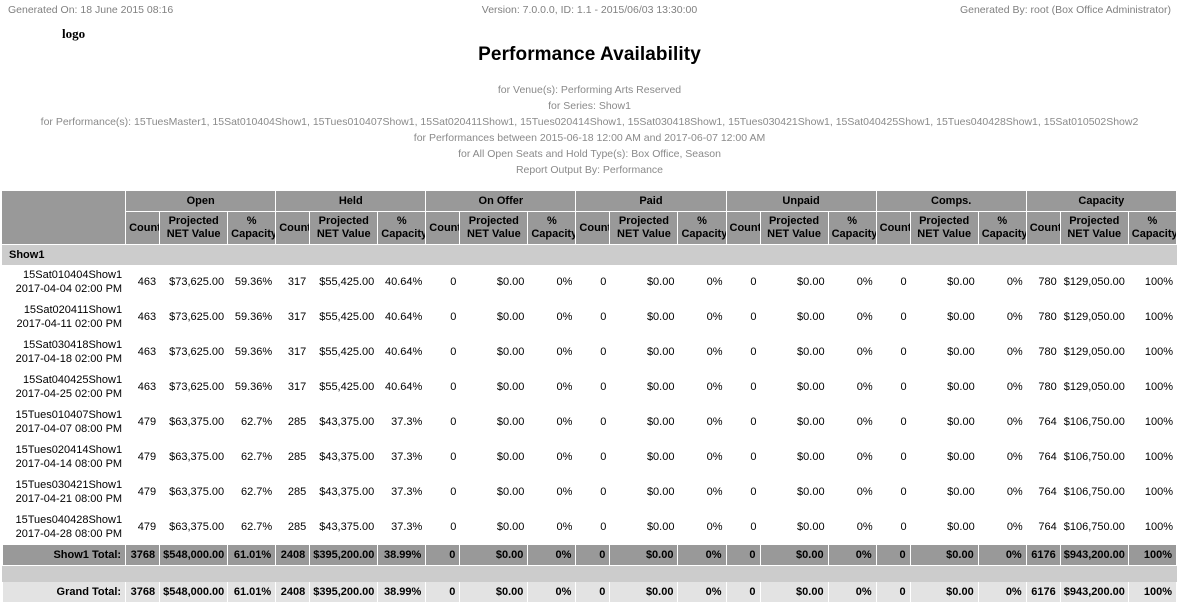 The width and height of the screenshot is (1179, 612). What do you see at coordinates (944, 228) in the screenshot?
I see `column-header-comps-projected-net-value: Projected NET Value` at bounding box center [944, 228].